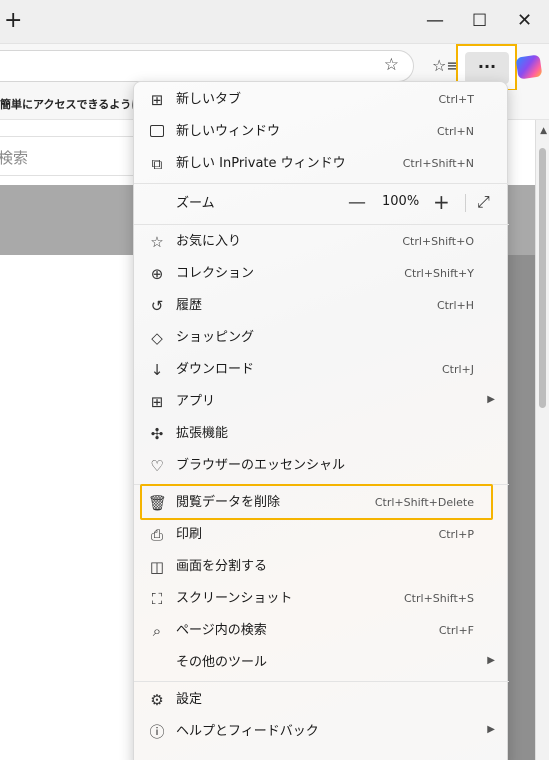 The height and width of the screenshot is (760, 549). Describe the element at coordinates (321, 567) in the screenshot. I see `menu-item-split-screen: ◫ 画面を分割する` at that location.